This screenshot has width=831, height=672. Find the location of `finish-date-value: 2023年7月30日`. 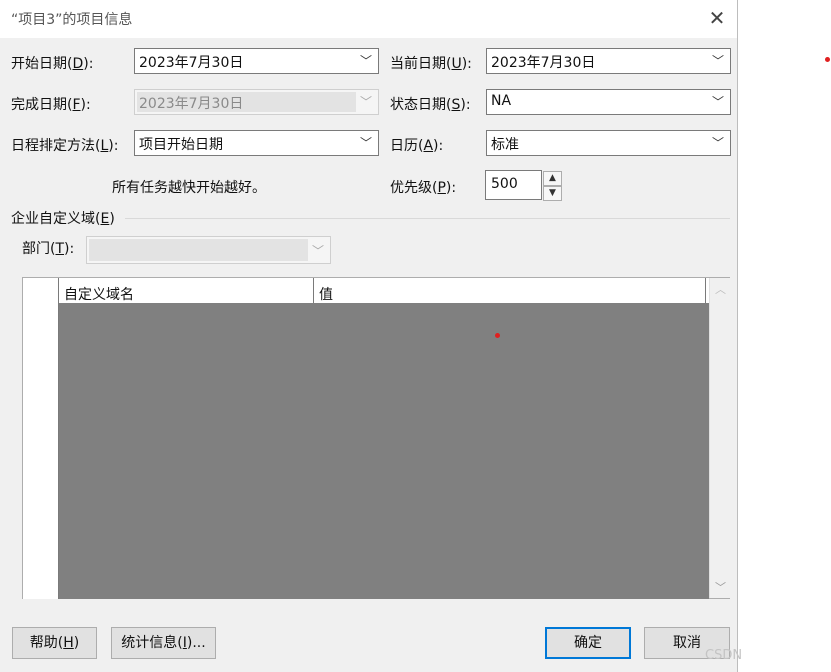

finish-date-value: 2023年7月30日 is located at coordinates (191, 104).